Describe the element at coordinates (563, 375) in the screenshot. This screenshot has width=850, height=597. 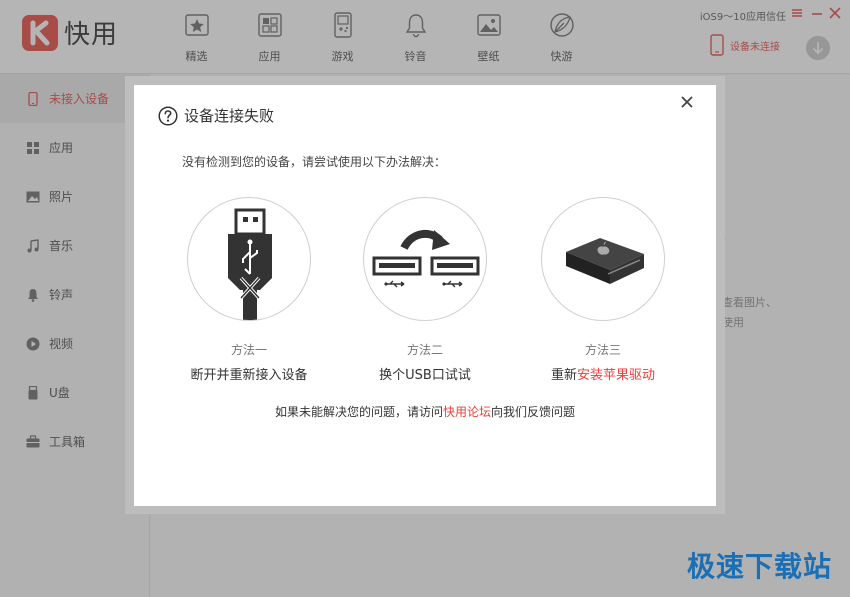
I see `method-desc-prefix: 重新` at that location.